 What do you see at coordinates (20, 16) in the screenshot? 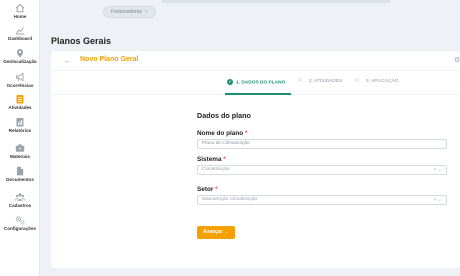
I see `sidebar-item-label: Home` at bounding box center [20, 16].